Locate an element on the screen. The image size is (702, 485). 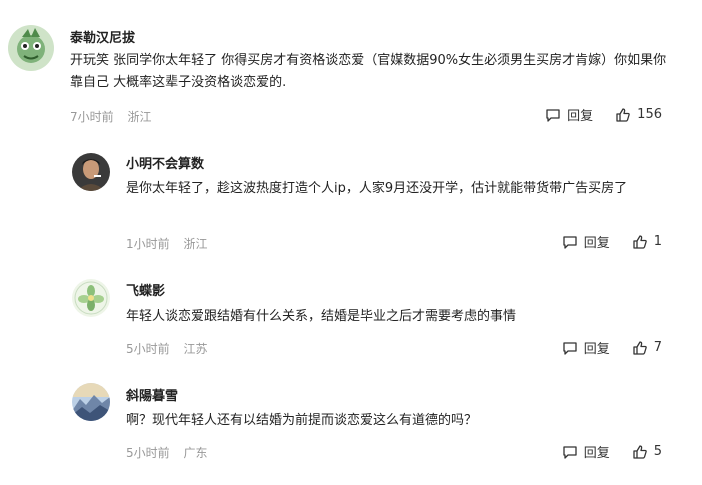
reply-location: 广东 is located at coordinates (195, 453).